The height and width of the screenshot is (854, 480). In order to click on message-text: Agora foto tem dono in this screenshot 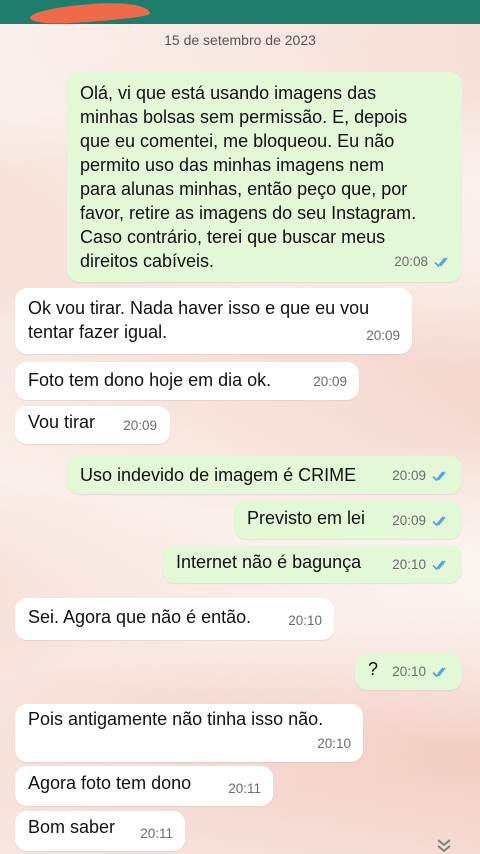, I will do `click(110, 783)`.